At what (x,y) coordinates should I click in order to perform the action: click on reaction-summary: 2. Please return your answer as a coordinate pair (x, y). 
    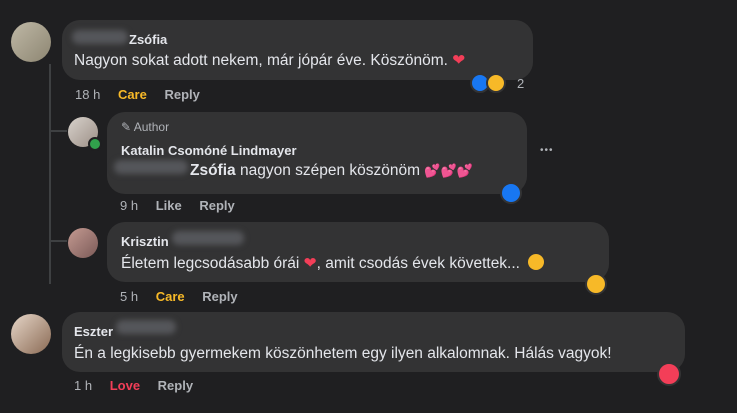
    Looking at the image, I should click on (501, 84).